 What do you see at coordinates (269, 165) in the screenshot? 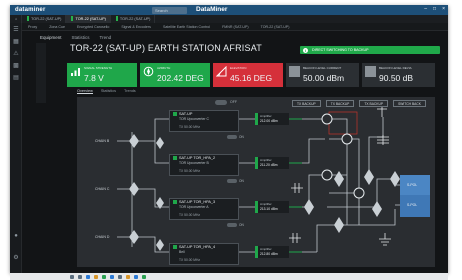
I see `amp-value: 211.20 dBm` at bounding box center [269, 165].